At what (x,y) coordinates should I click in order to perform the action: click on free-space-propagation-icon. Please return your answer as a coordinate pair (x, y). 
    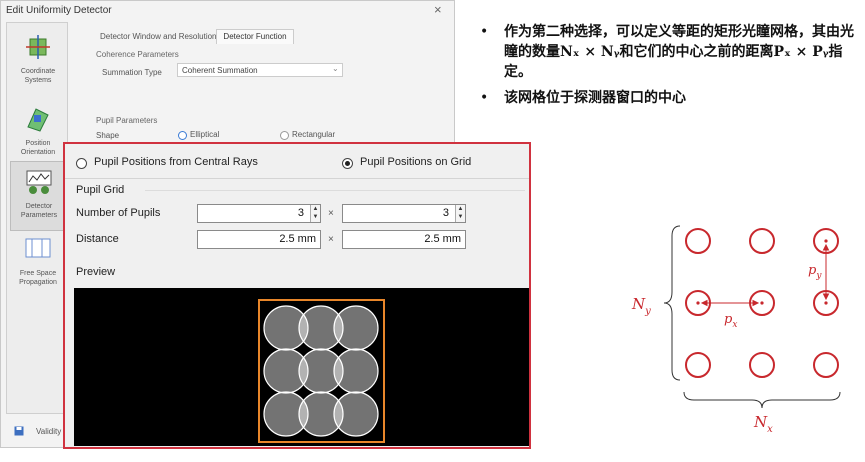
    Looking at the image, I should click on (38, 248).